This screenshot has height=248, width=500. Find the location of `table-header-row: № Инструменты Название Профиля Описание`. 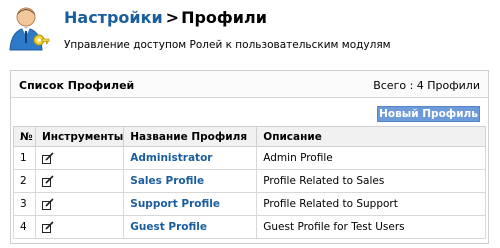

table-header-row: № Инструменты Название Профиля Описание is located at coordinates (249, 136).